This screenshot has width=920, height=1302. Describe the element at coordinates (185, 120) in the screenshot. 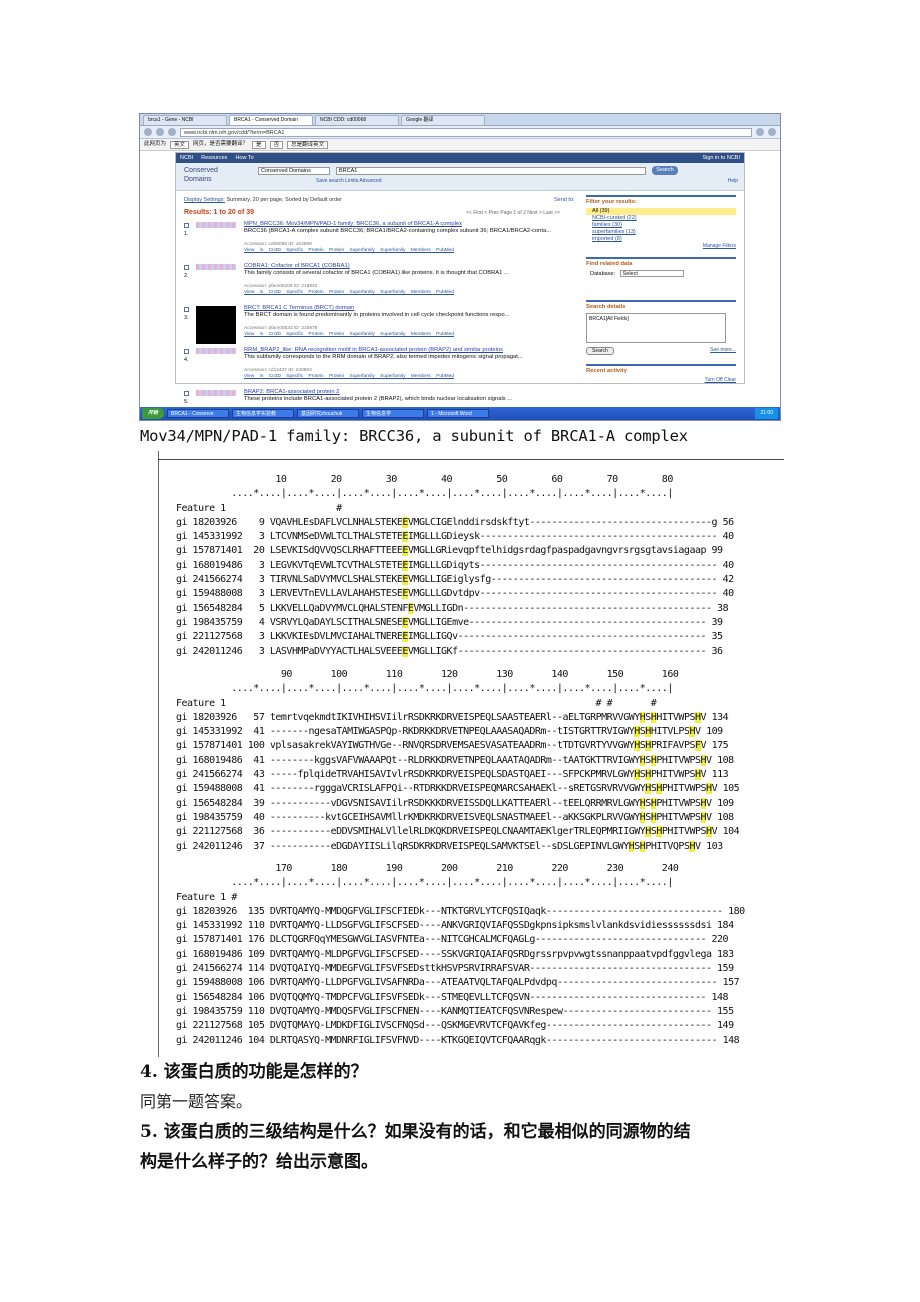

I see `browser-tab: brca1 - Gene - NCBI` at that location.